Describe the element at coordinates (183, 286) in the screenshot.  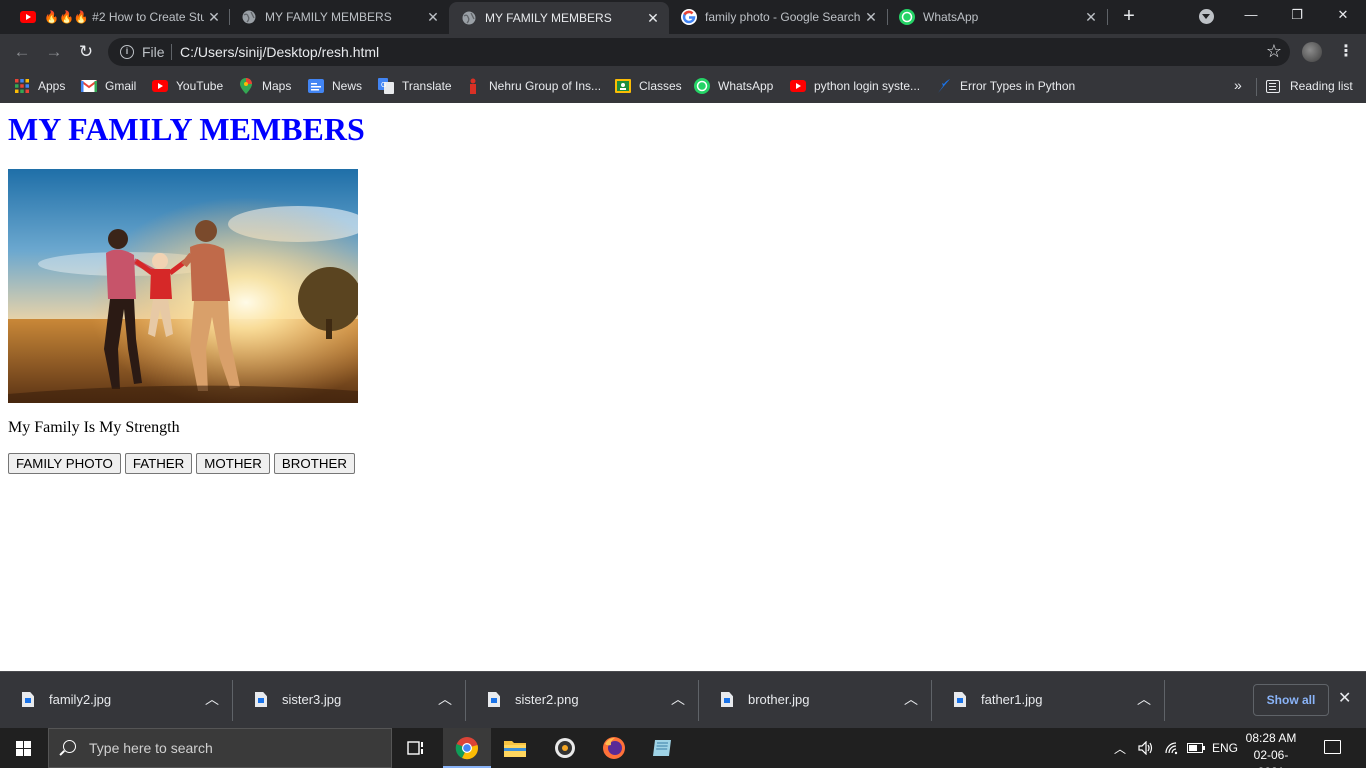
I see `family-photo` at that location.